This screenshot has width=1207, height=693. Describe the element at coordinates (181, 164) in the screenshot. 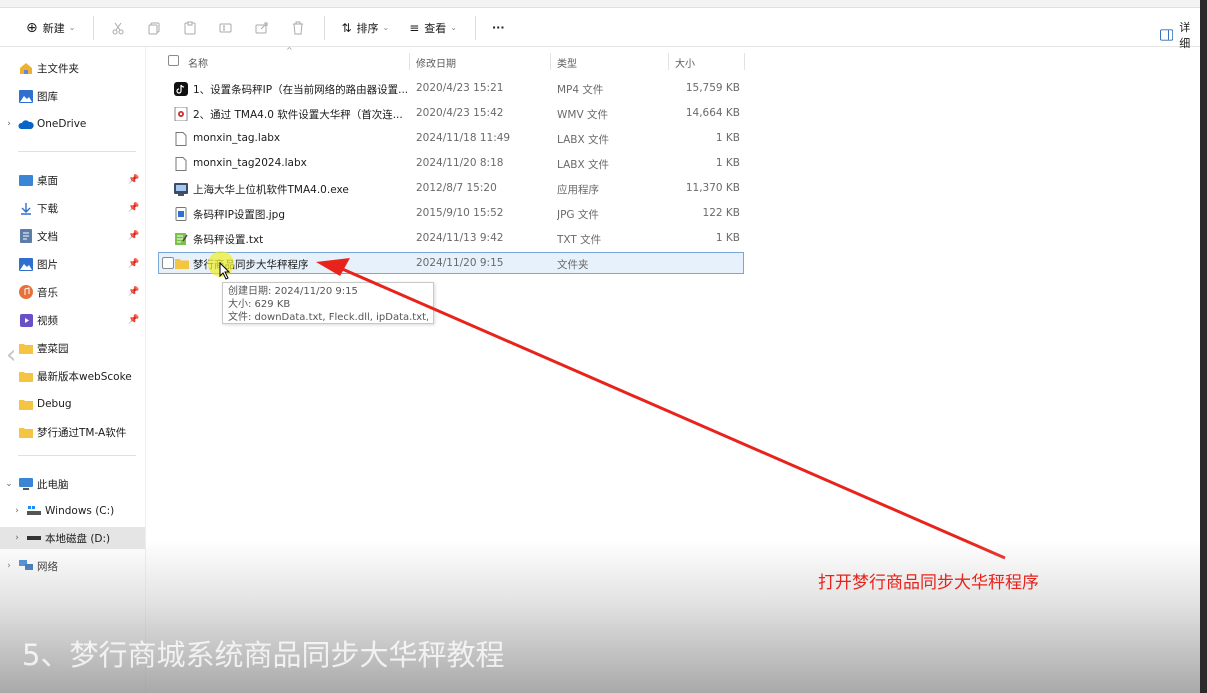

I see `blank-file-icon` at that location.